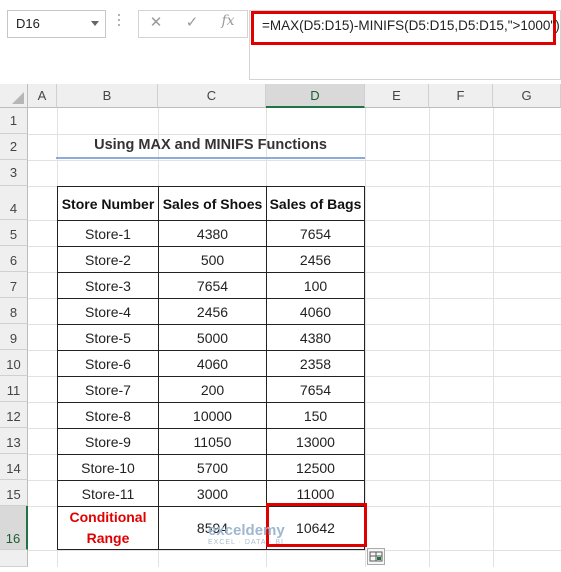 Image resolution: width=561 pixels, height=572 pixels. I want to click on table-row-8-shoes-cell: 10000, so click(212, 415).